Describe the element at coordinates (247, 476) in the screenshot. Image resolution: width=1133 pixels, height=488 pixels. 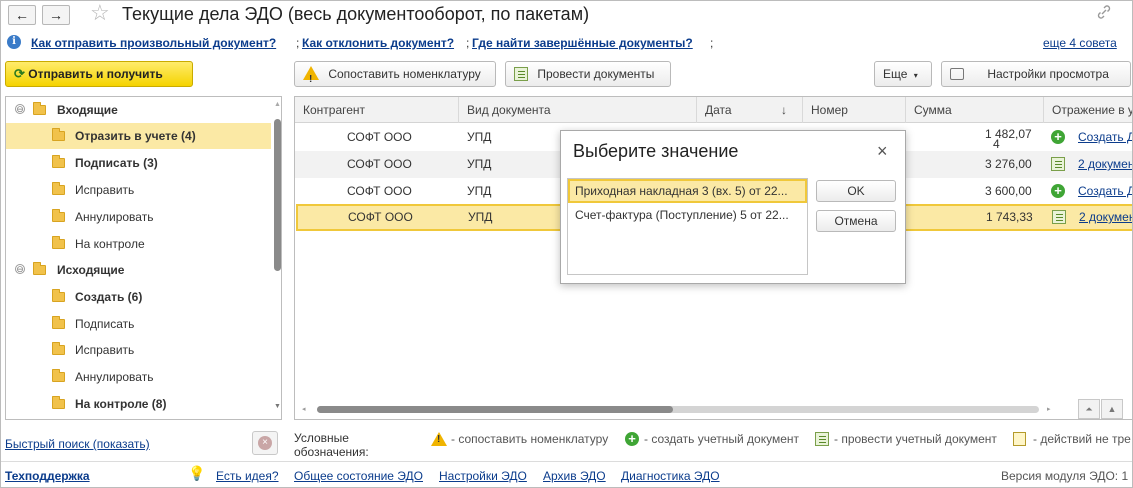
I see `idea-link: Есть идея?` at that location.